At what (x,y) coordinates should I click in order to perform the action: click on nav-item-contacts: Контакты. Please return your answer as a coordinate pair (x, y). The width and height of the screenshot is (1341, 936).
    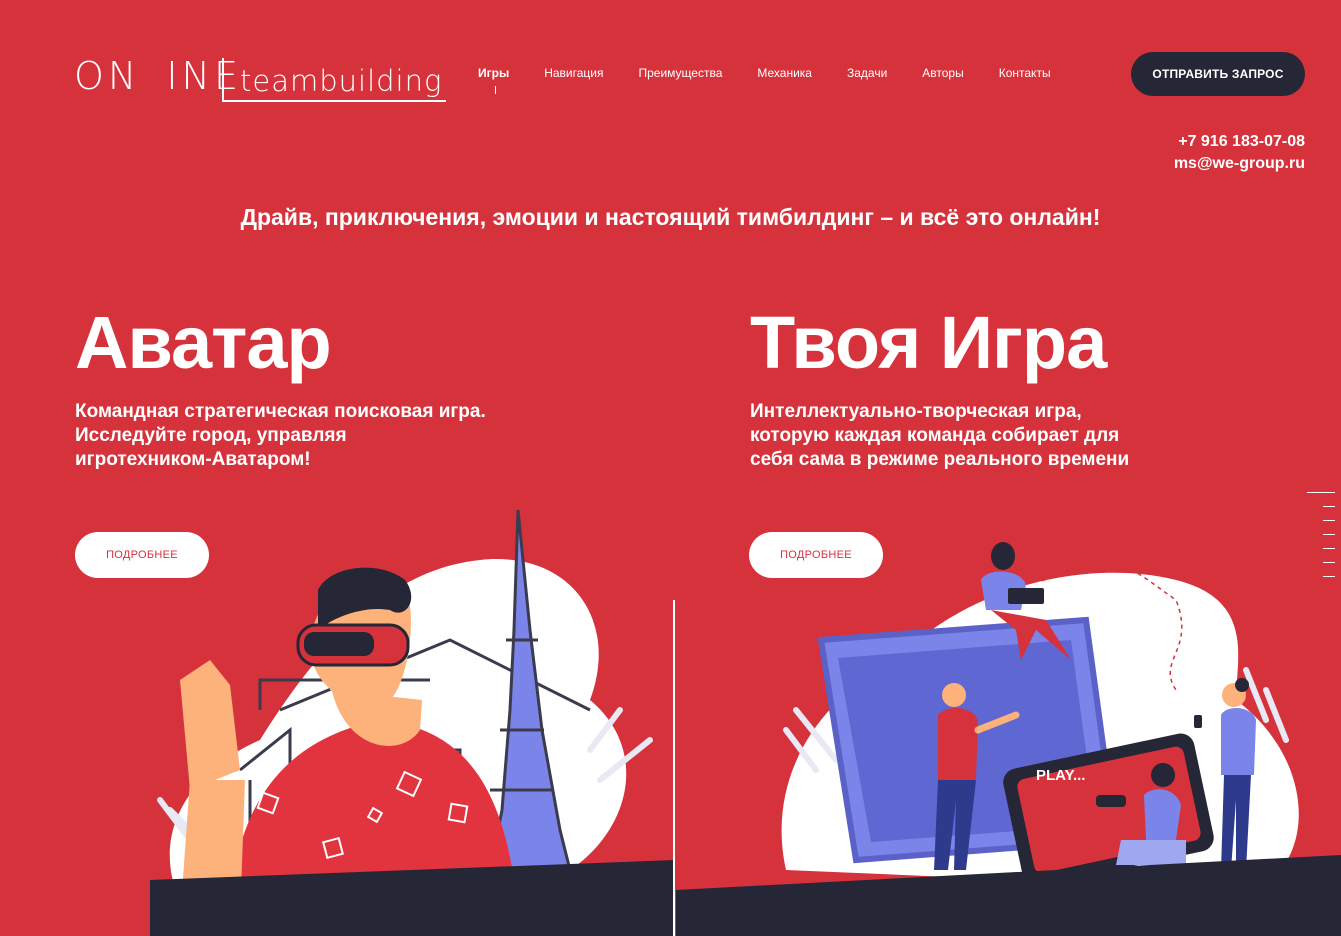
    Looking at the image, I should click on (1025, 73).